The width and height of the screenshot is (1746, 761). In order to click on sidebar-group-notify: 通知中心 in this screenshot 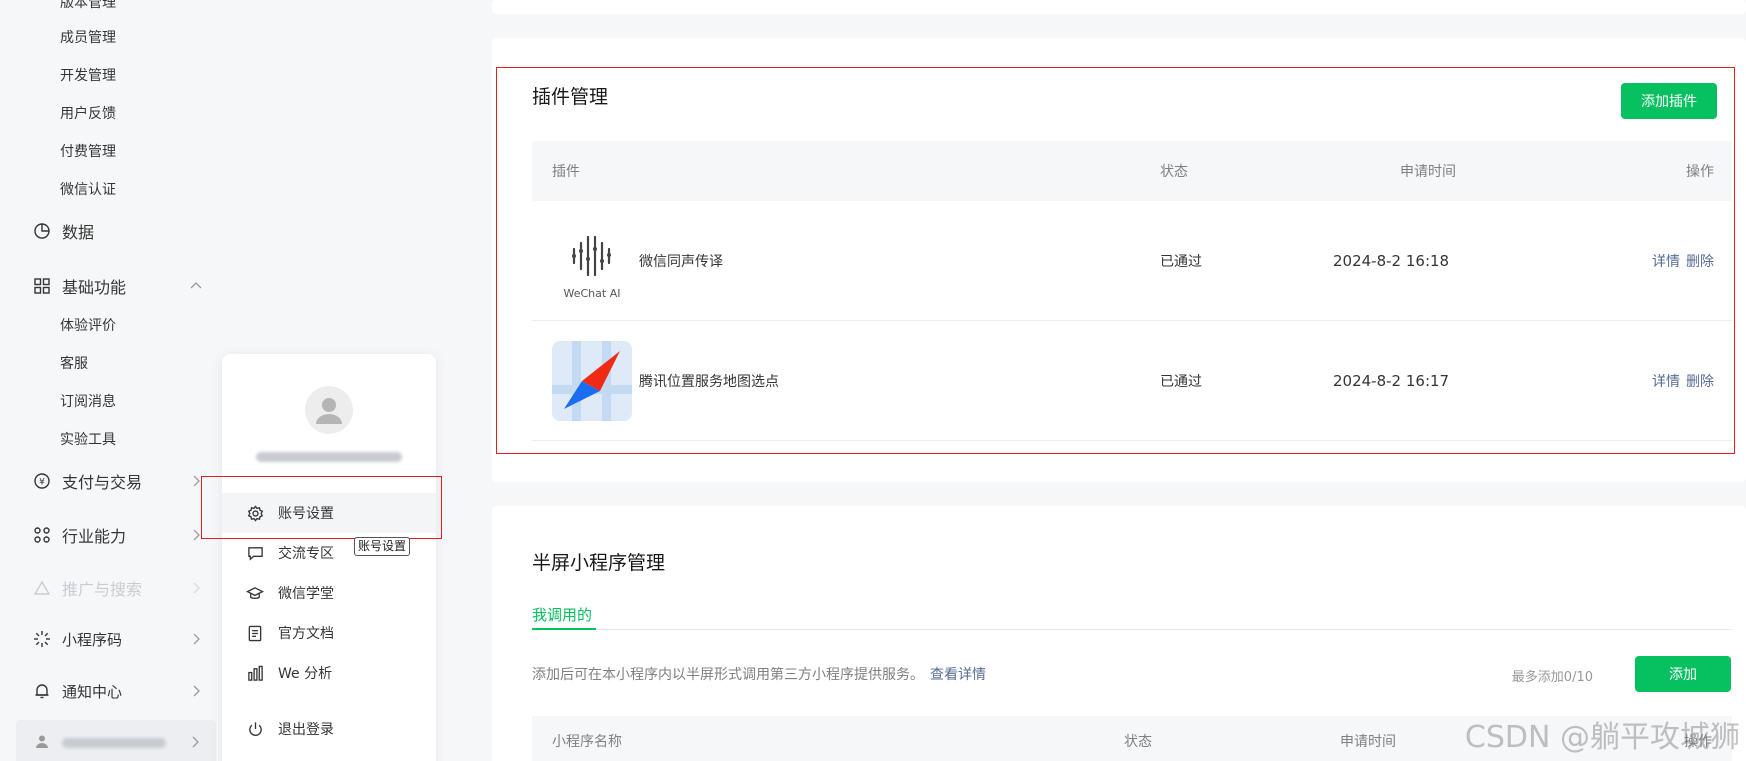, I will do `click(118, 691)`.